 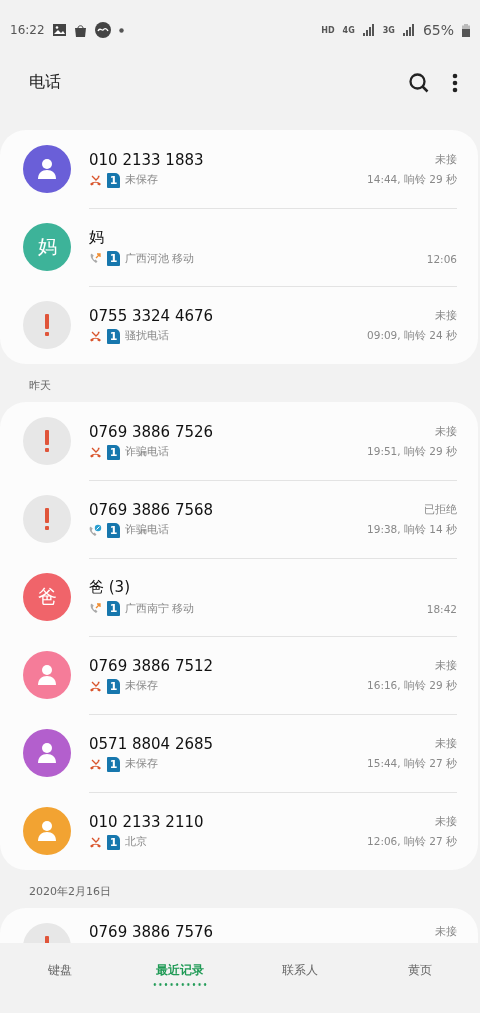 What do you see at coordinates (102, 30) in the screenshot?
I see `app-icon` at bounding box center [102, 30].